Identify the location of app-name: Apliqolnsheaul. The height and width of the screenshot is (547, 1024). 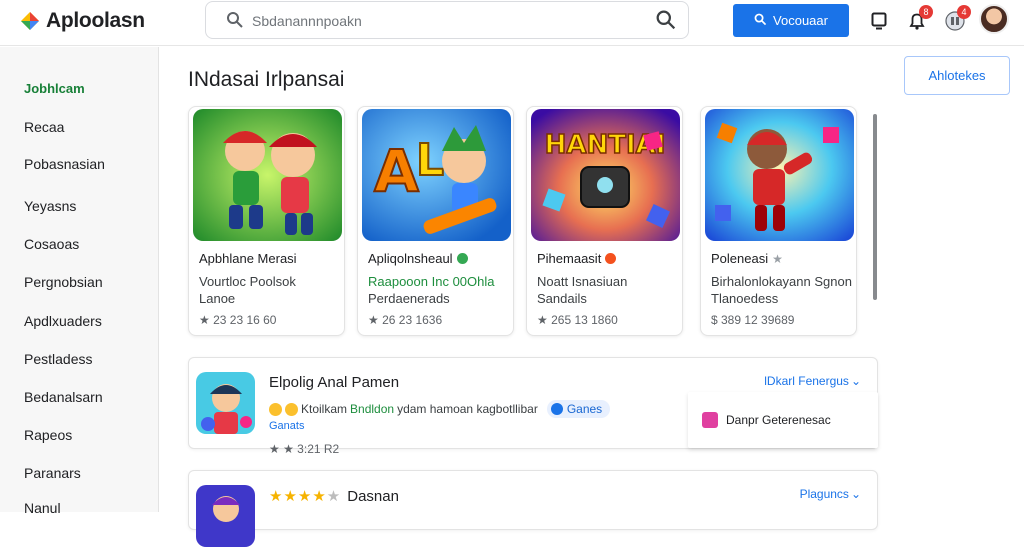
(418, 258).